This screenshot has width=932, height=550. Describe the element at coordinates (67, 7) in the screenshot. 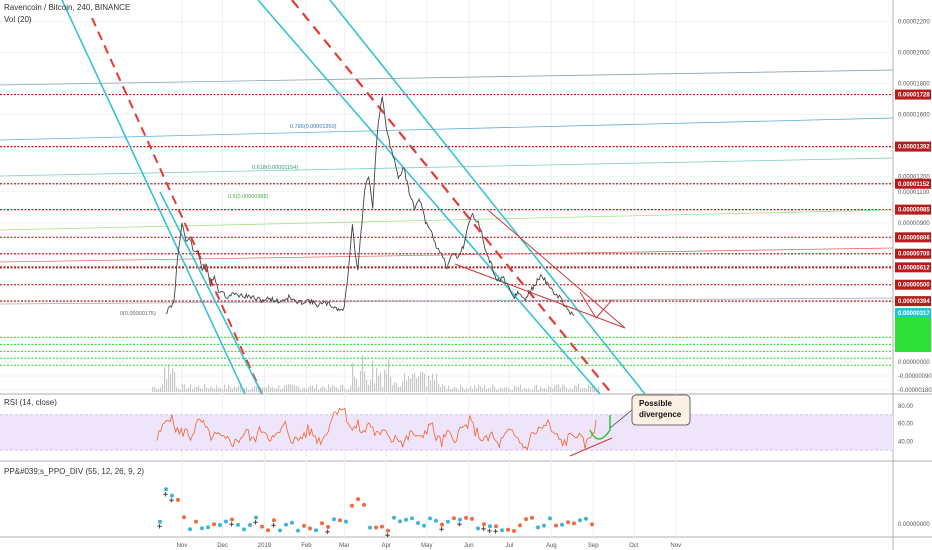

I see `chart-title: Ravencoin / Bitcoin, 240, BINANCE` at that location.